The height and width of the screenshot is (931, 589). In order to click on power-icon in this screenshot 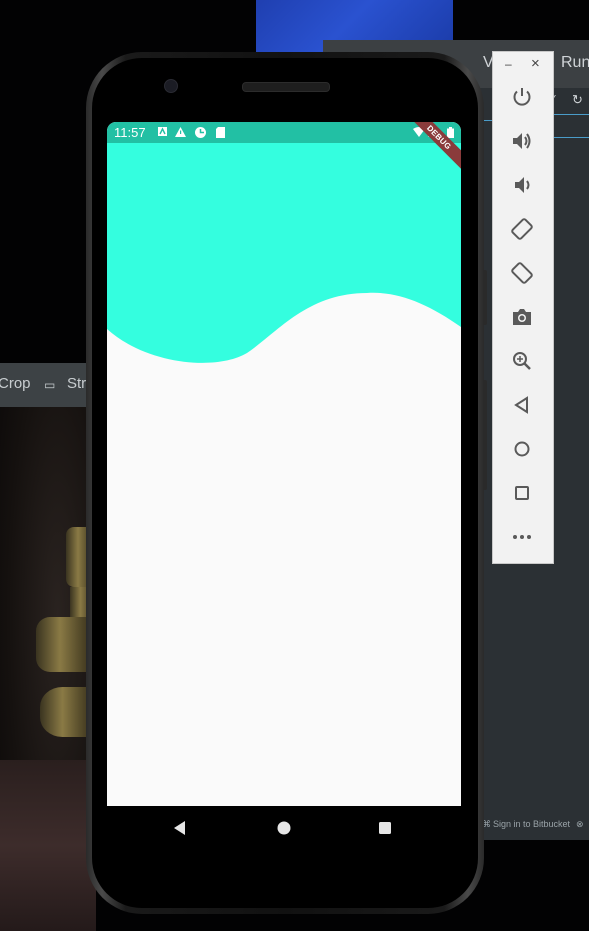, I will do `click(522, 97)`.